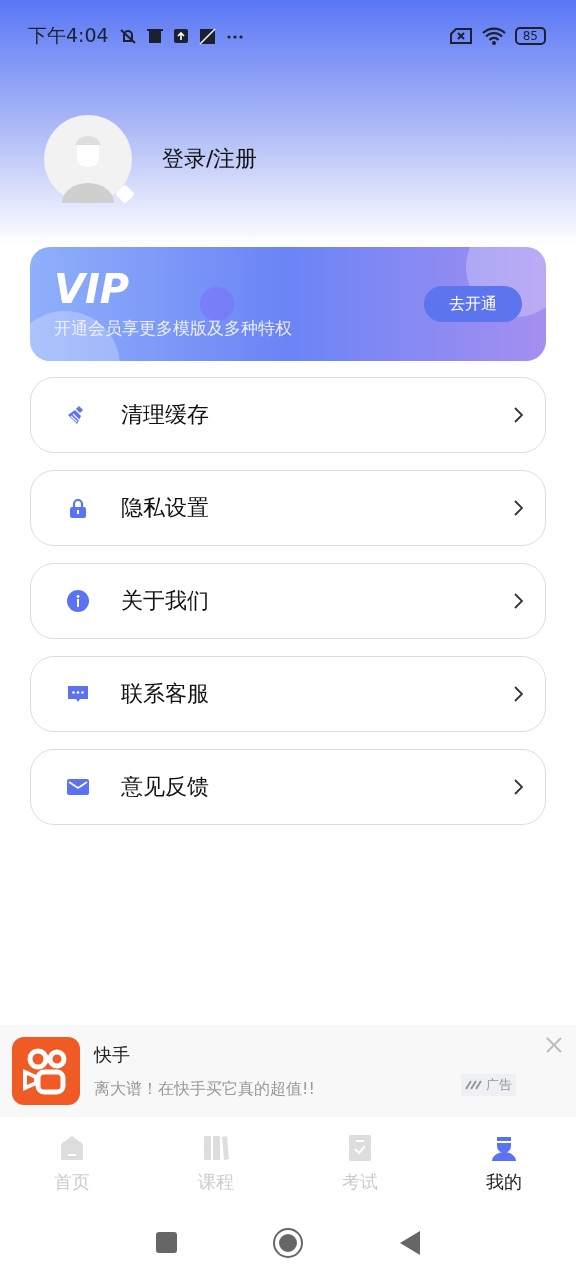 Image resolution: width=576 pixels, height=1280 pixels. What do you see at coordinates (216, 1147) in the screenshot?
I see `books-icon` at bounding box center [216, 1147].